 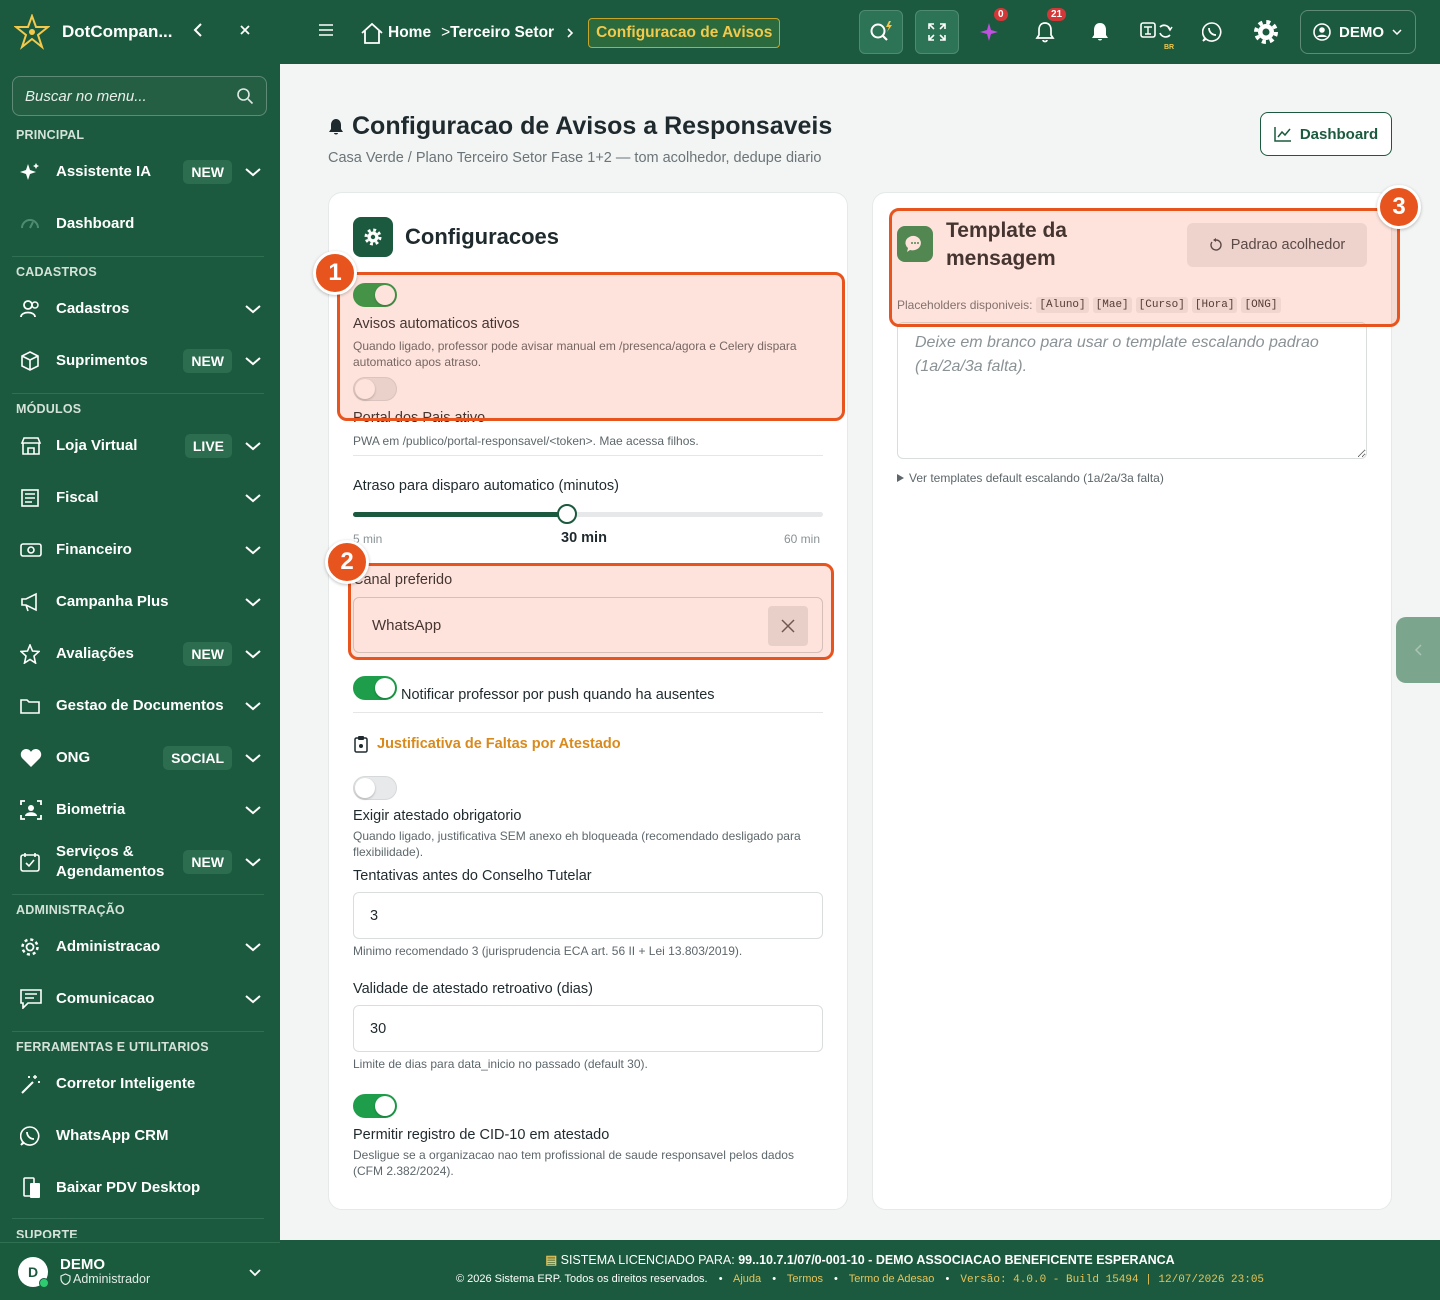 What do you see at coordinates (802, 539) in the screenshot?
I see `delay-max-label: 60 min` at bounding box center [802, 539].